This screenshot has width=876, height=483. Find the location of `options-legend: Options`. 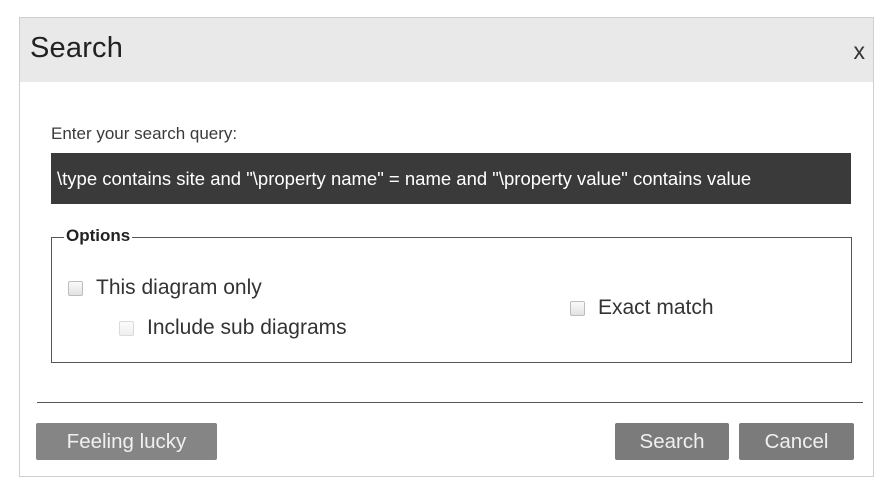

options-legend: Options is located at coordinates (98, 236).